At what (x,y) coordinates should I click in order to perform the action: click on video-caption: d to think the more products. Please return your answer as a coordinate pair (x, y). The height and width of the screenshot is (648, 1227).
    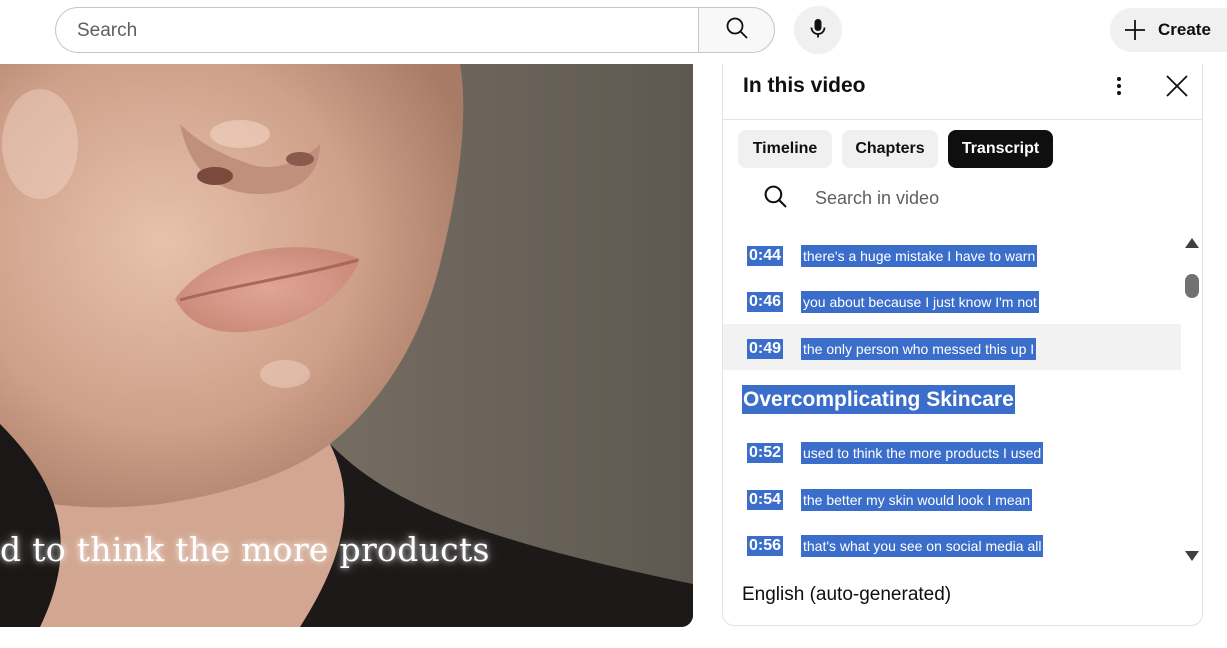
    Looking at the image, I should click on (245, 549).